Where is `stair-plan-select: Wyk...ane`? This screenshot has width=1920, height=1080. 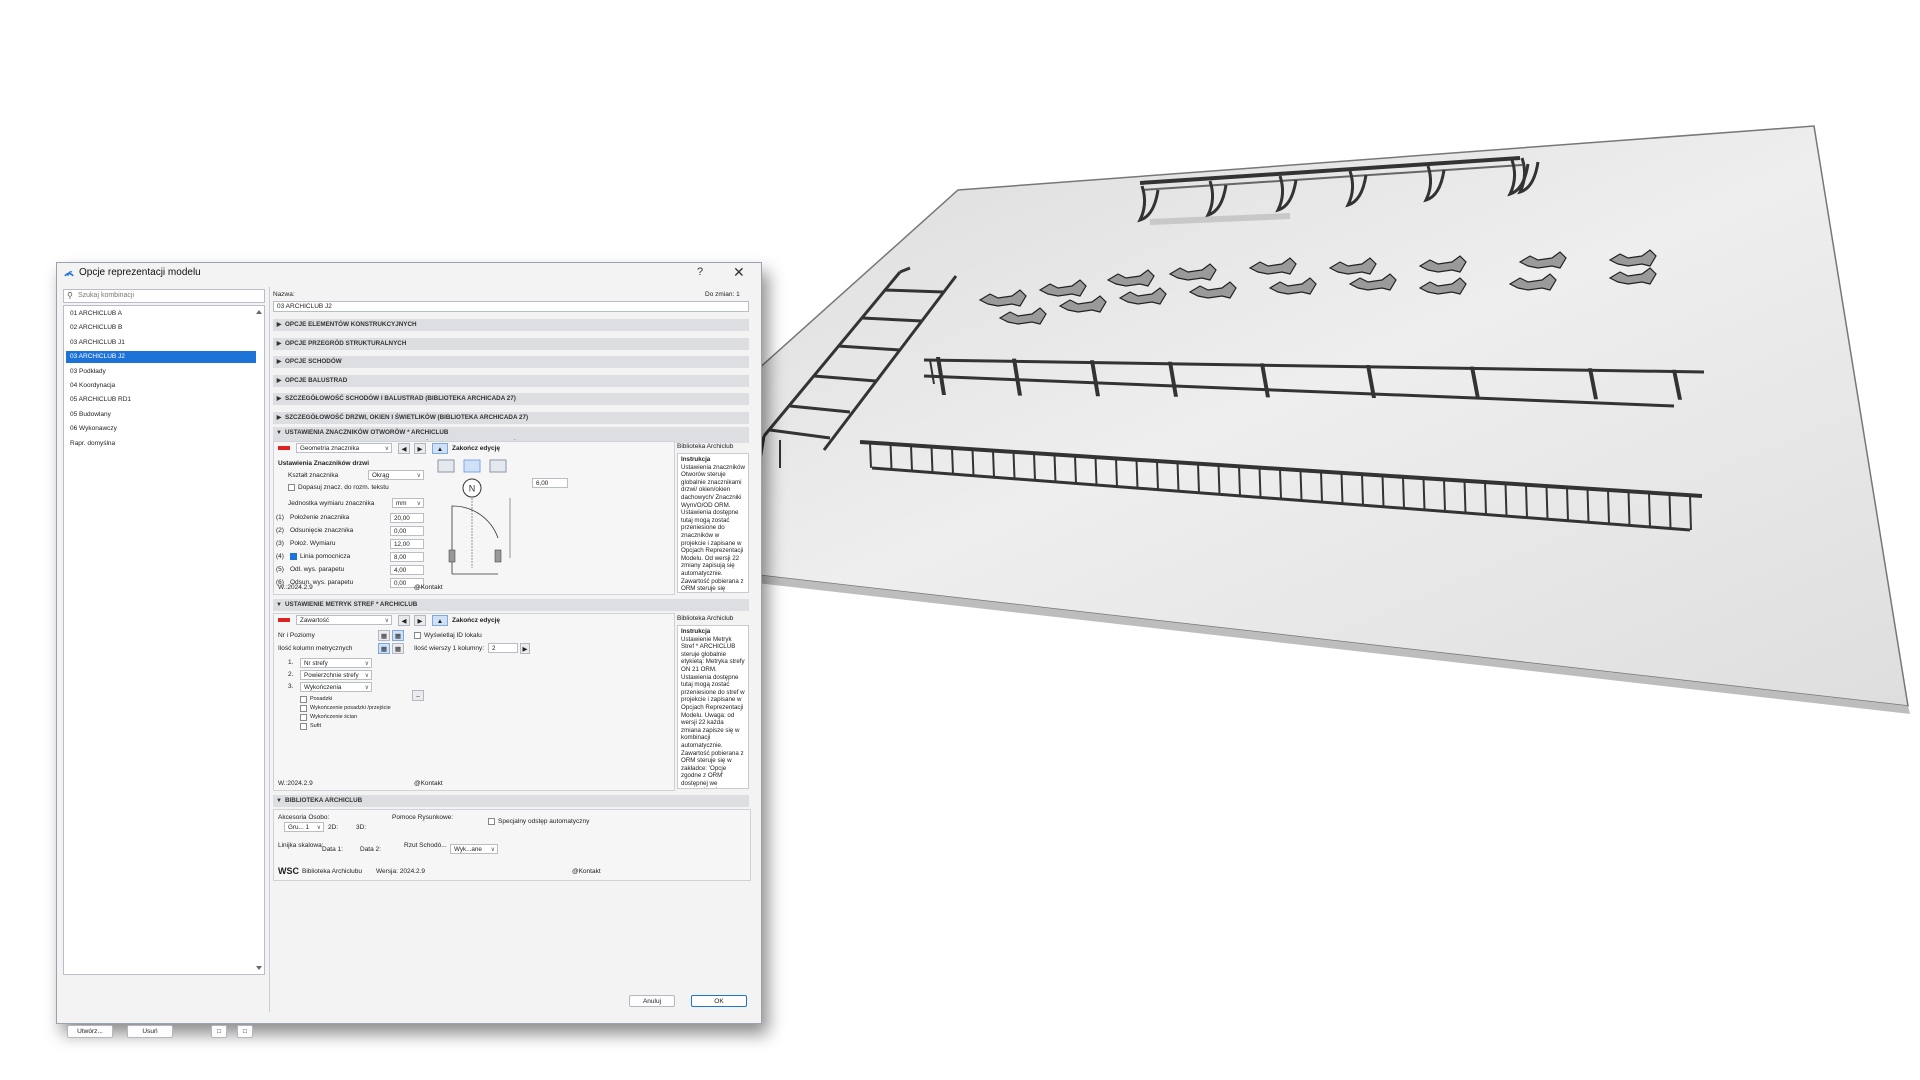
stair-plan-select: Wyk...ane is located at coordinates (474, 849).